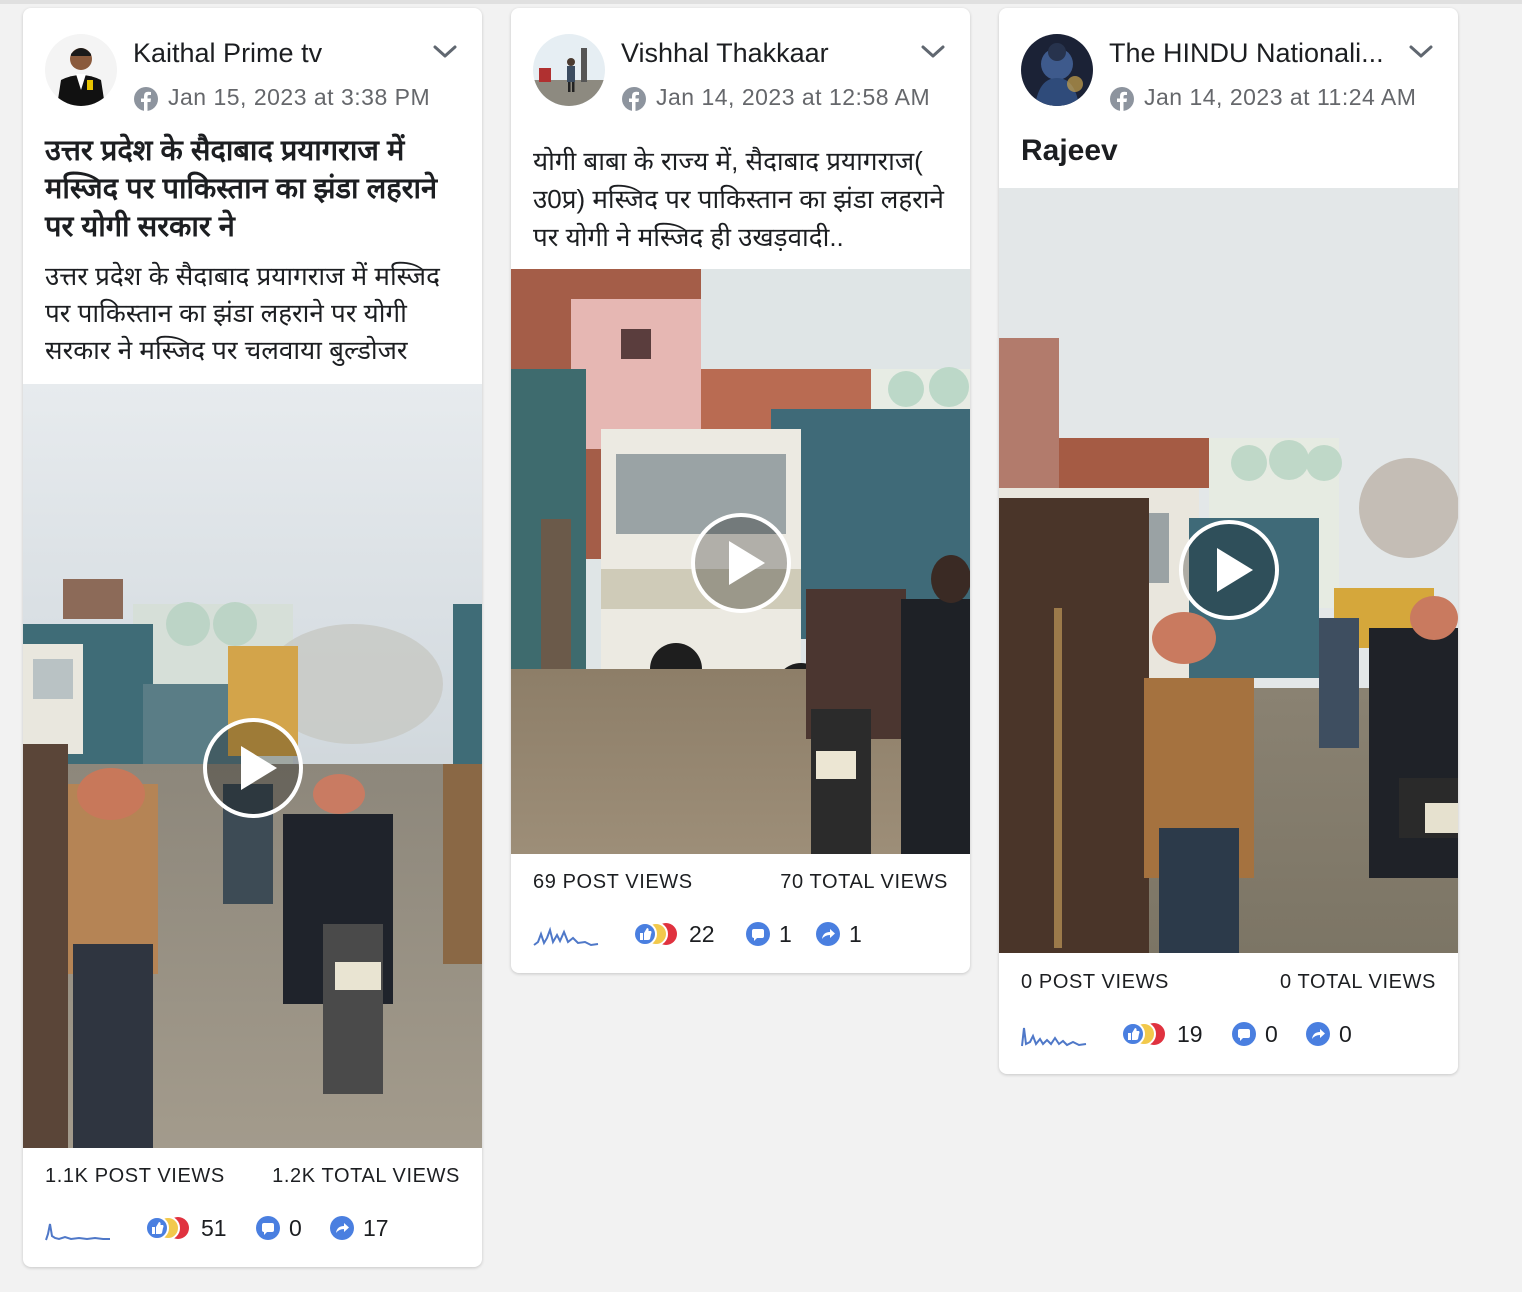 This screenshot has height=1292, width=1522. What do you see at coordinates (855, 933) in the screenshot?
I see `shares-value: 1` at bounding box center [855, 933].